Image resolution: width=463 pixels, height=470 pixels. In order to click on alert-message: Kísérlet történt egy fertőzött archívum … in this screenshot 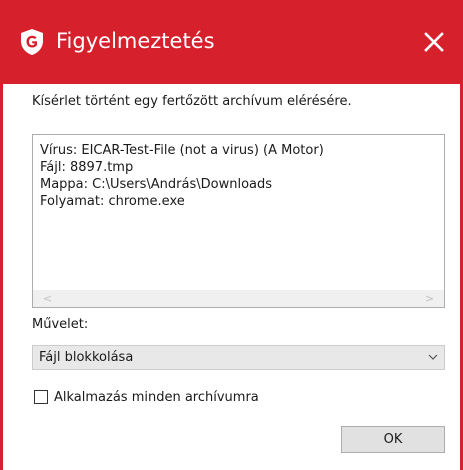, I will do `click(192, 101)`.